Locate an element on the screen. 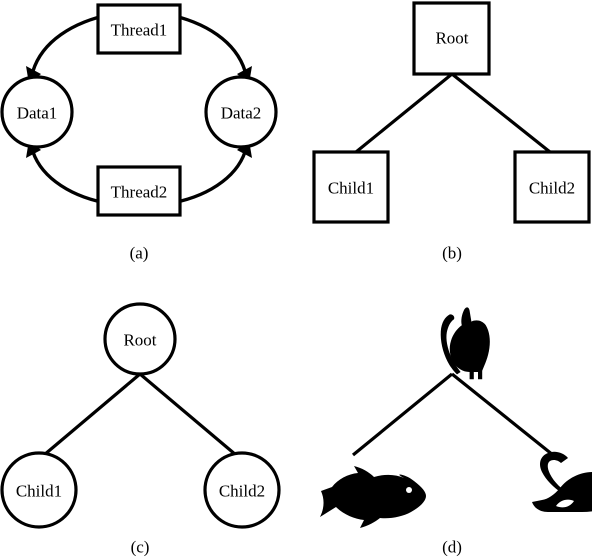 The image size is (592, 560). node-data1: Data1 is located at coordinates (37, 112).